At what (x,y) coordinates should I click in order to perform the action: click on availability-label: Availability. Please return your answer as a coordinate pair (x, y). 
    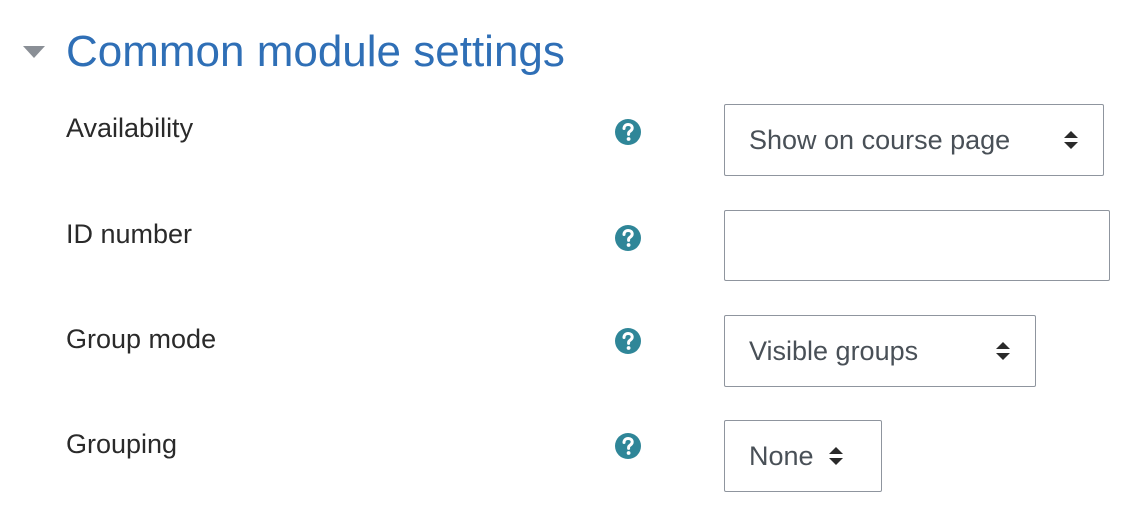
    Looking at the image, I should click on (130, 128).